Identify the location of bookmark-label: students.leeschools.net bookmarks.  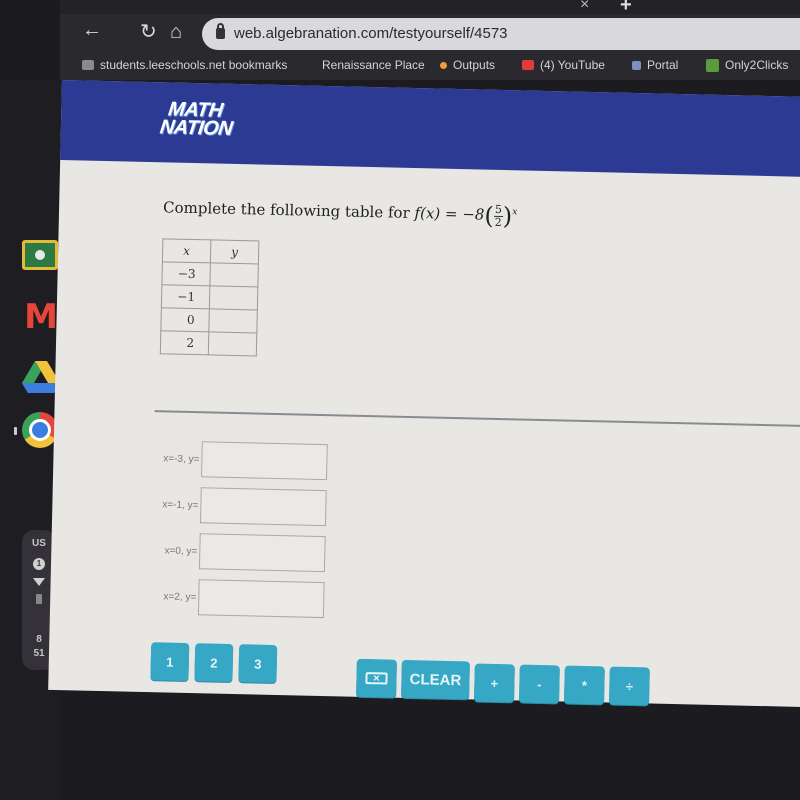
(194, 65).